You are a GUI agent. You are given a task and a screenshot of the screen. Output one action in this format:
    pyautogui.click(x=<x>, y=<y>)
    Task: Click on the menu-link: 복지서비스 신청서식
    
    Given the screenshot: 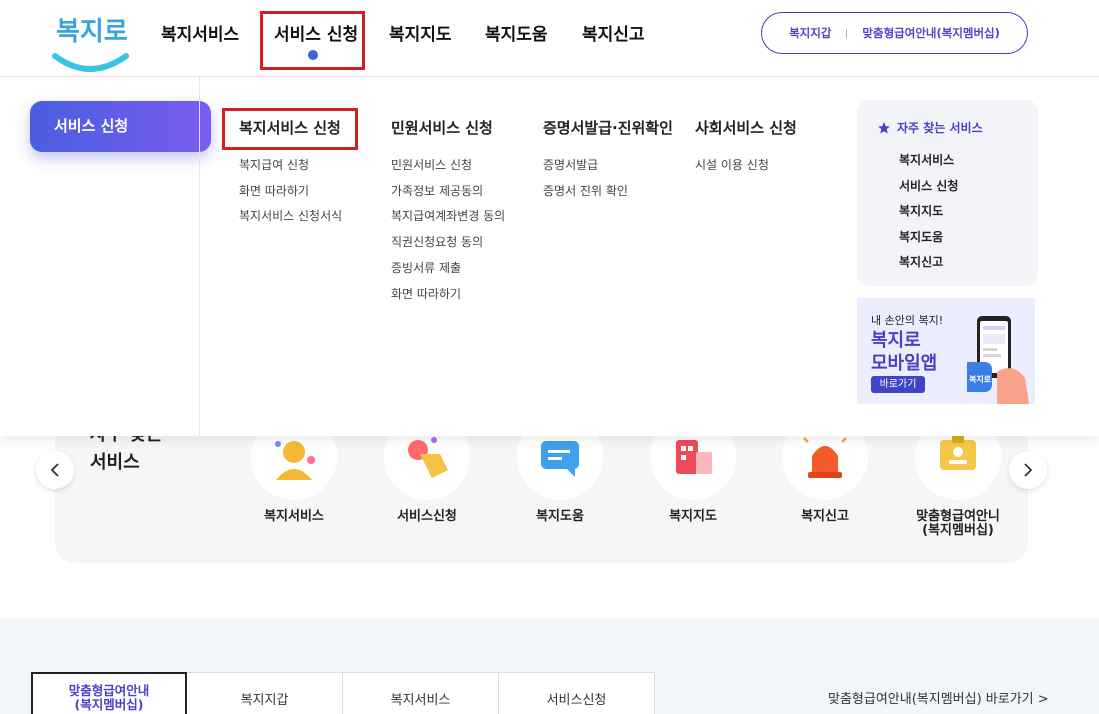 What is the action you would take?
    pyautogui.click(x=290, y=217)
    